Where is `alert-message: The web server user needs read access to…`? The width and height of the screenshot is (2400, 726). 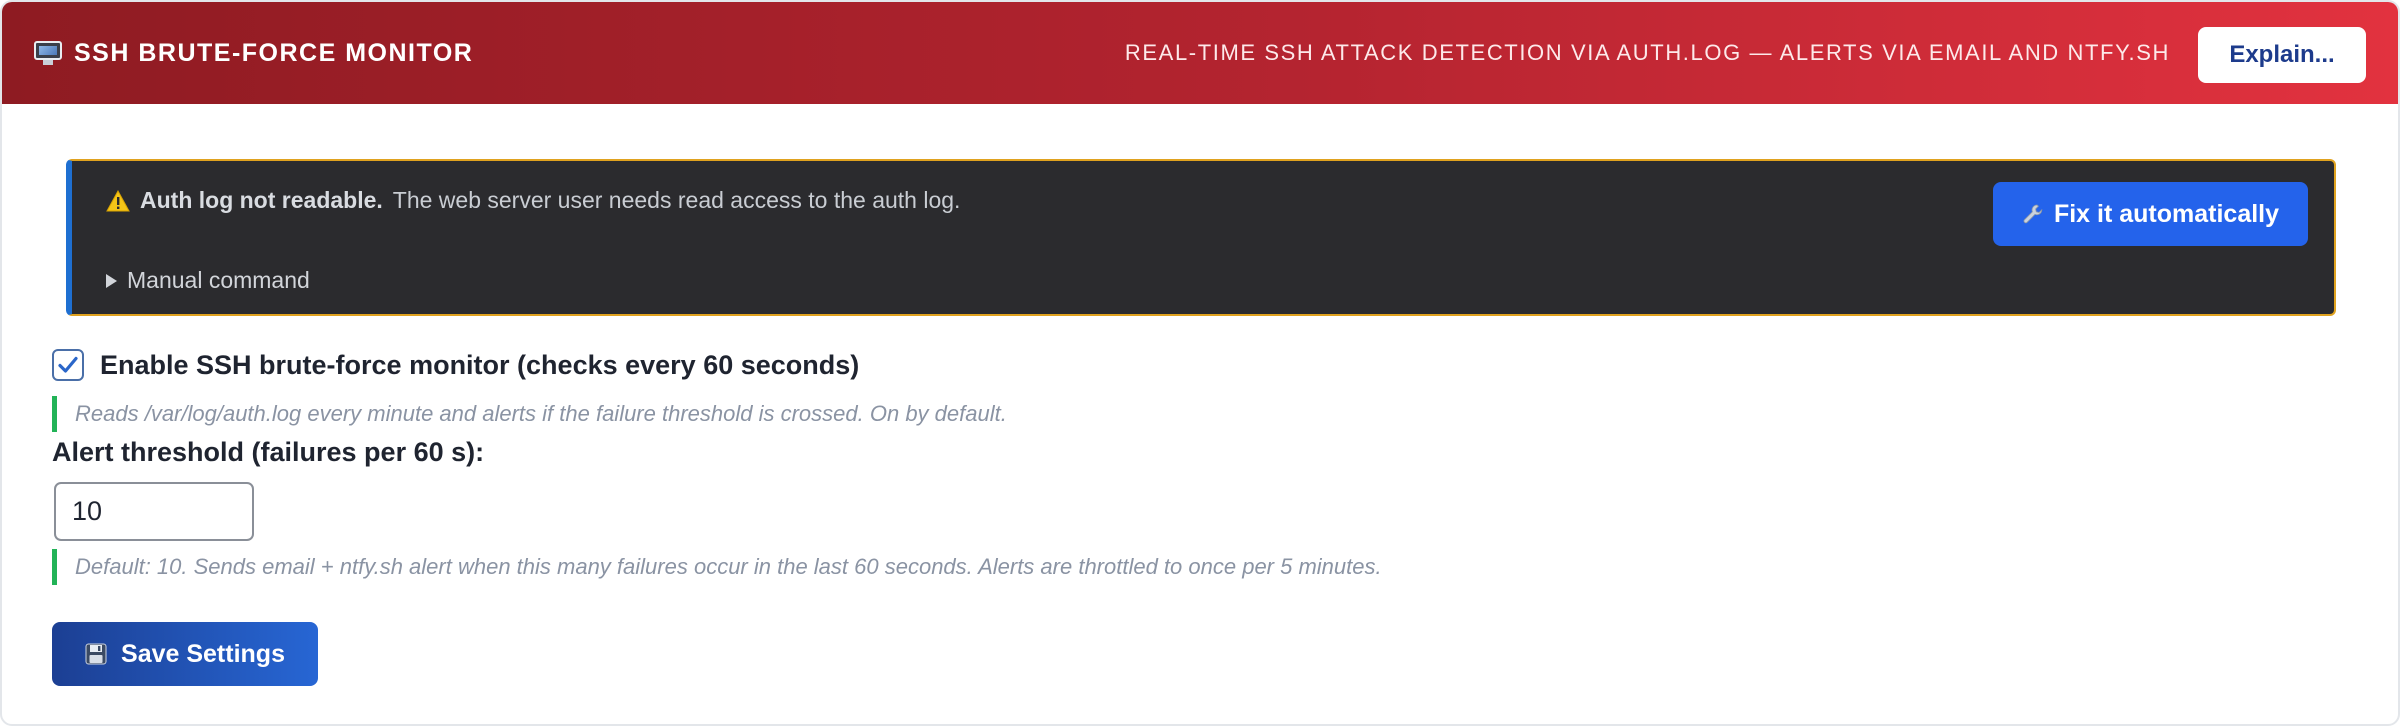 alert-message: The web server user needs read access to… is located at coordinates (676, 200).